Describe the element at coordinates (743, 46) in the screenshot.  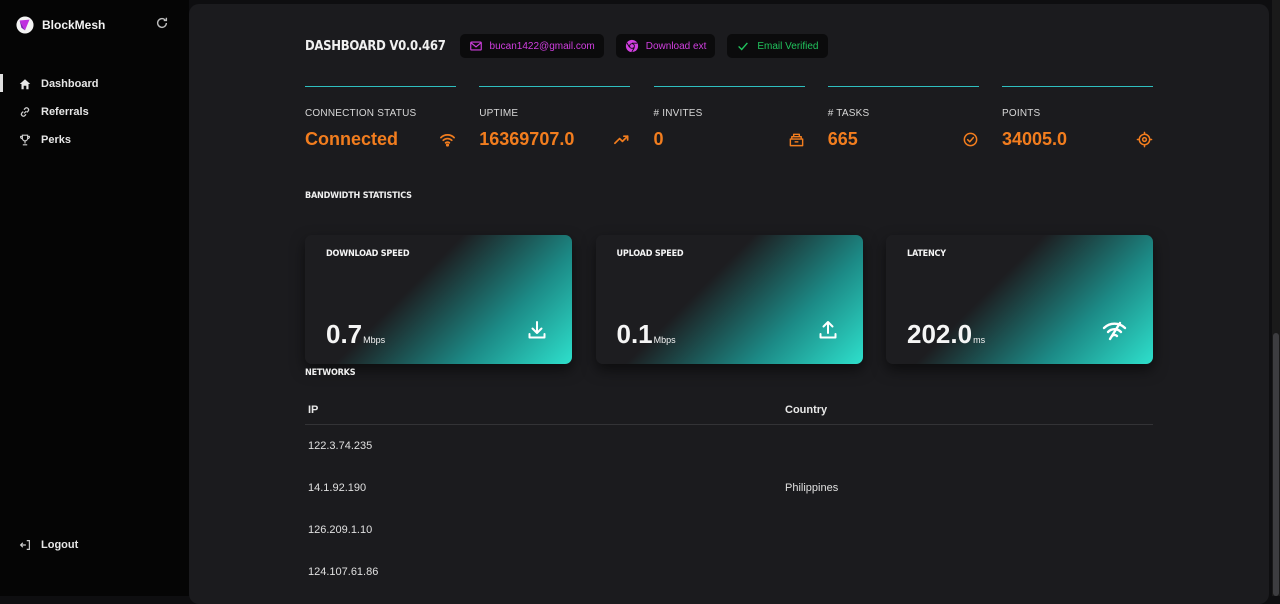
I see `check-icon` at that location.